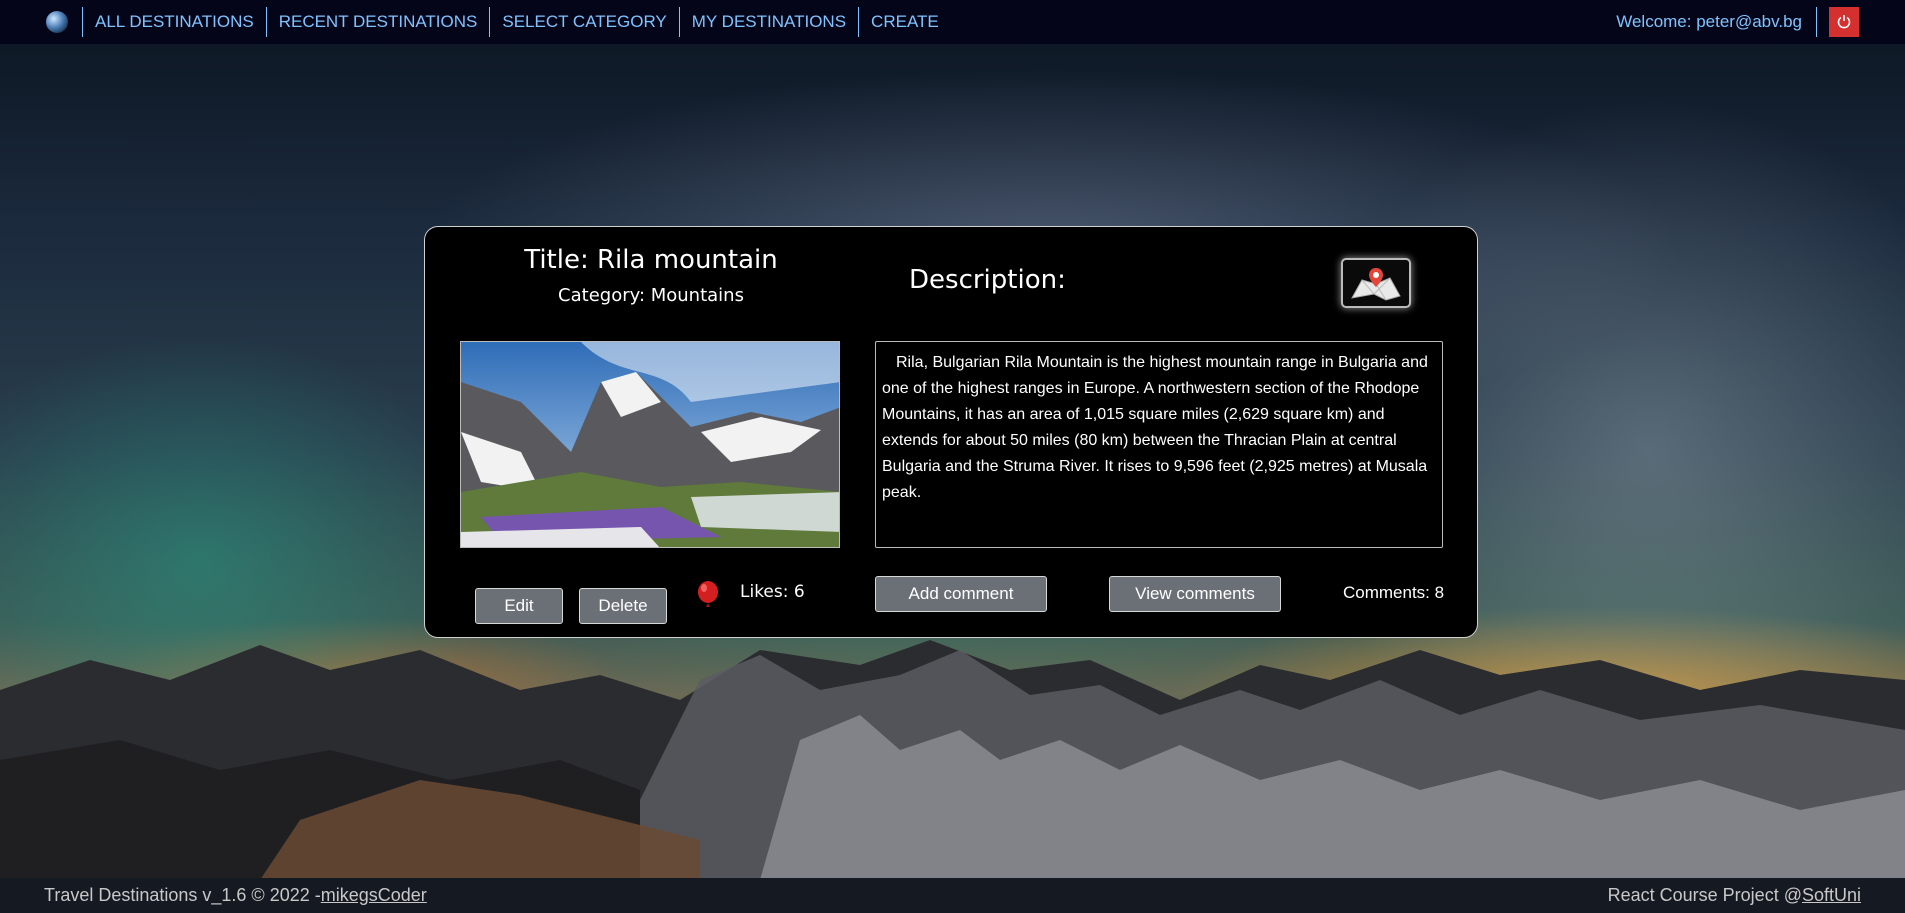  I want to click on softuni-link: SoftUni, so click(1831, 895).